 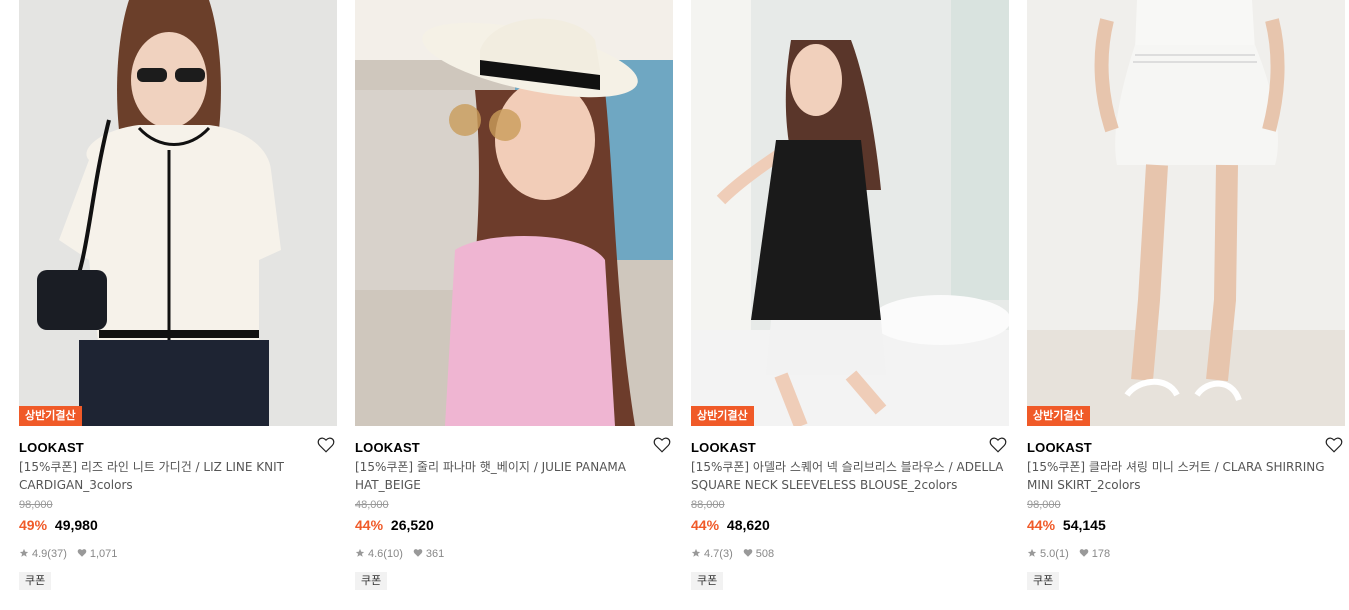 What do you see at coordinates (765, 554) in the screenshot?
I see `like-count: 508` at bounding box center [765, 554].